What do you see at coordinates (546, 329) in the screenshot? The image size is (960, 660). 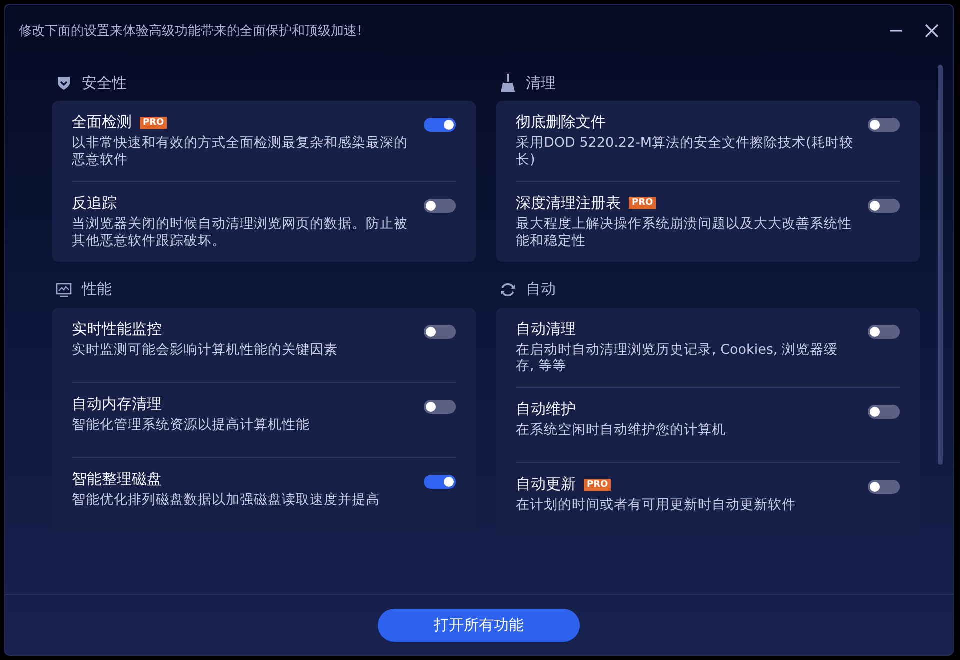 I see `setting-title: 自动清理` at bounding box center [546, 329].